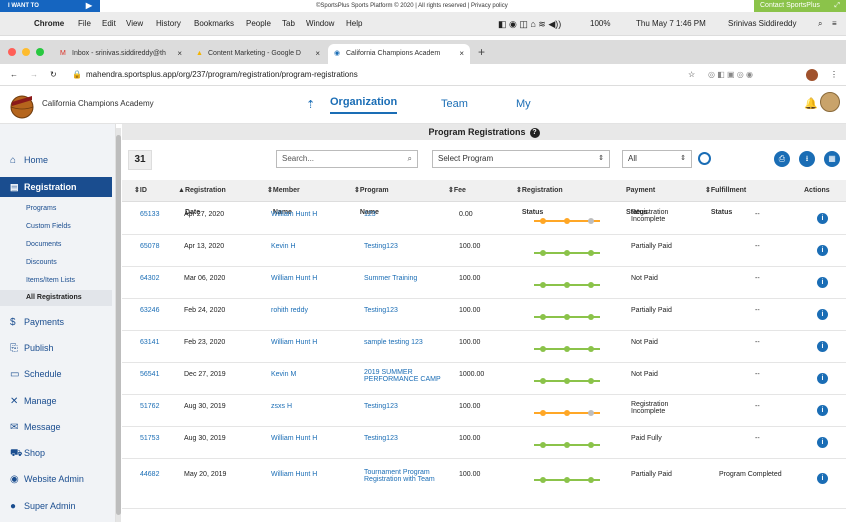  I want to click on browser-tab-sportsplus: ◉ California Champions Academ ×, so click(399, 54).